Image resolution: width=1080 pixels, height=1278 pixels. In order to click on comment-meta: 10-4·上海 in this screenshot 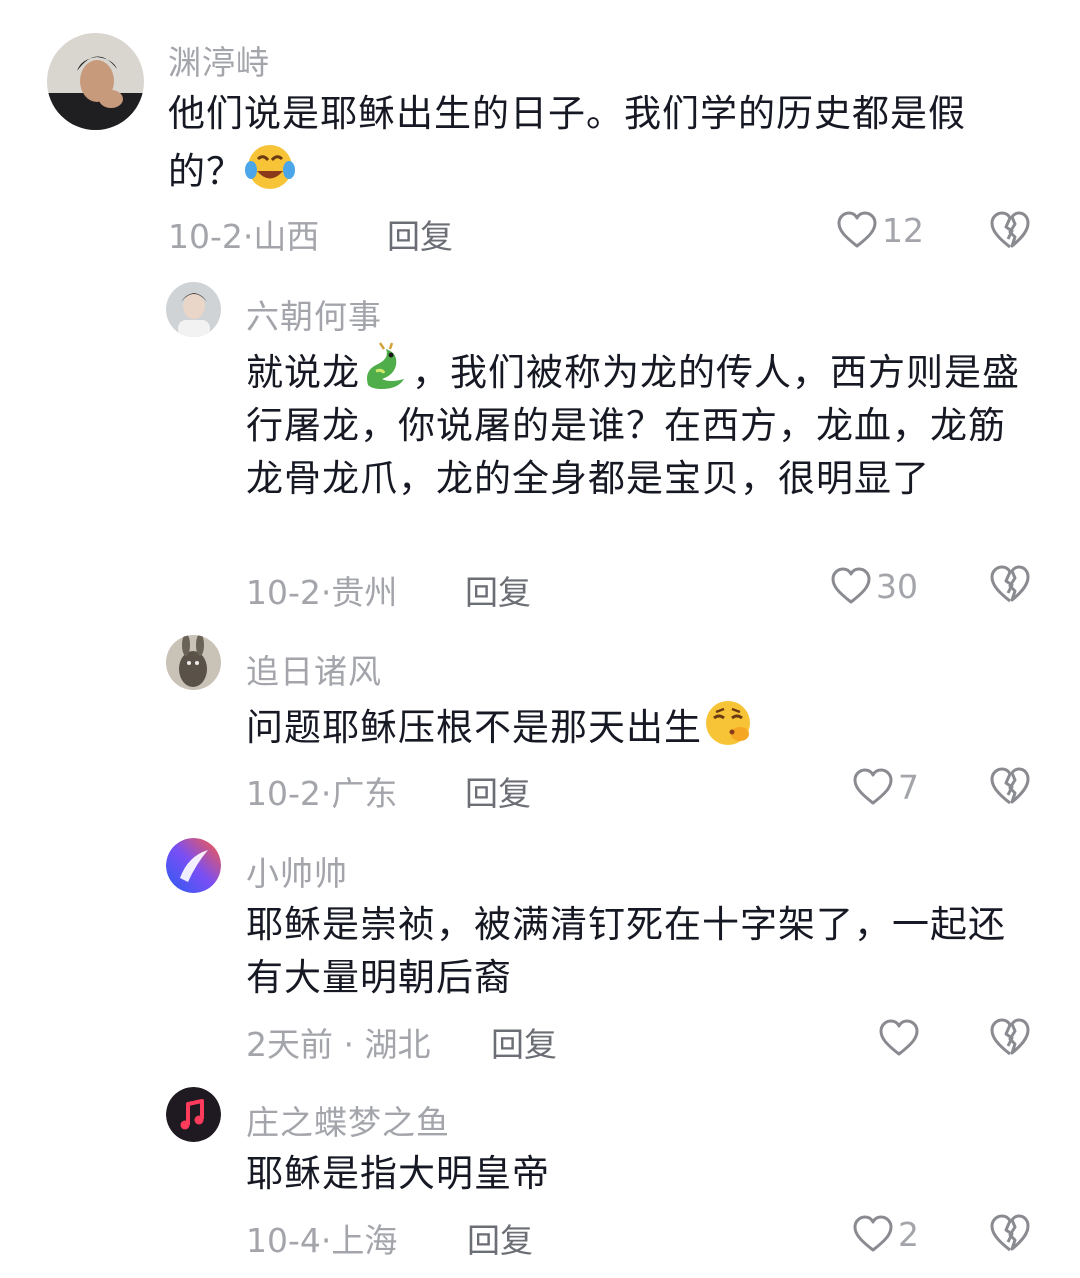, I will do `click(321, 1238)`.